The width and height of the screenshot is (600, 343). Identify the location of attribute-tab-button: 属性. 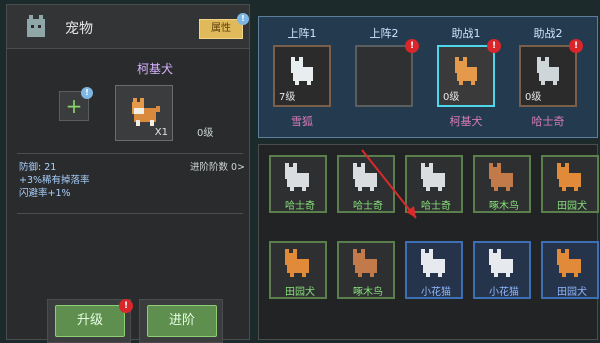
(221, 29).